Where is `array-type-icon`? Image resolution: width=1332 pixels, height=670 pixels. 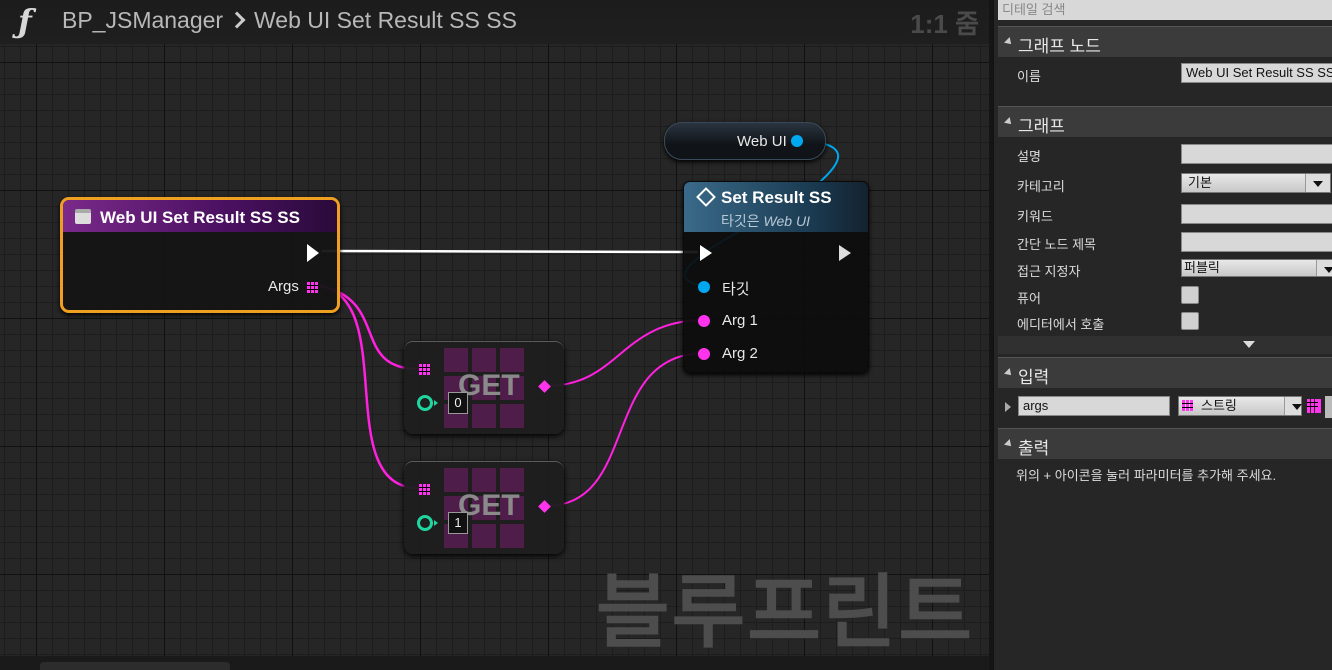
array-type-icon is located at coordinates (1187, 405).